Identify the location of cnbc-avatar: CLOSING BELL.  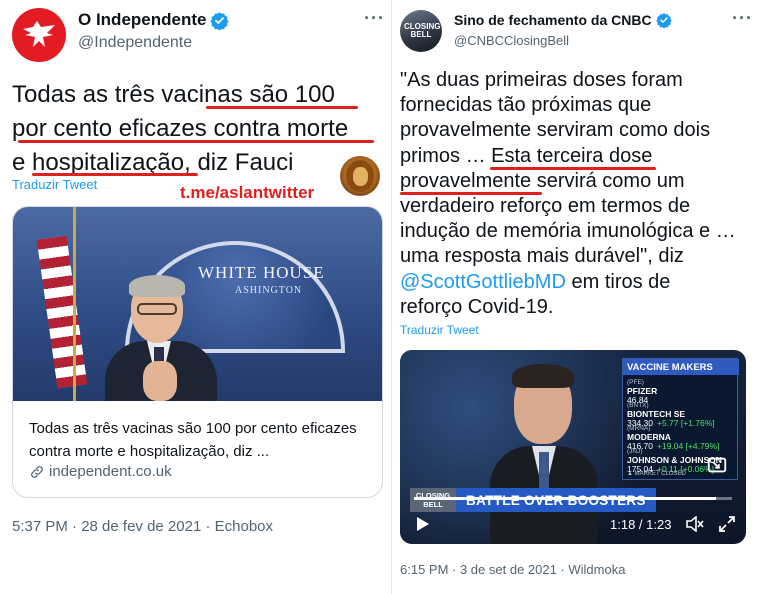
(421, 31).